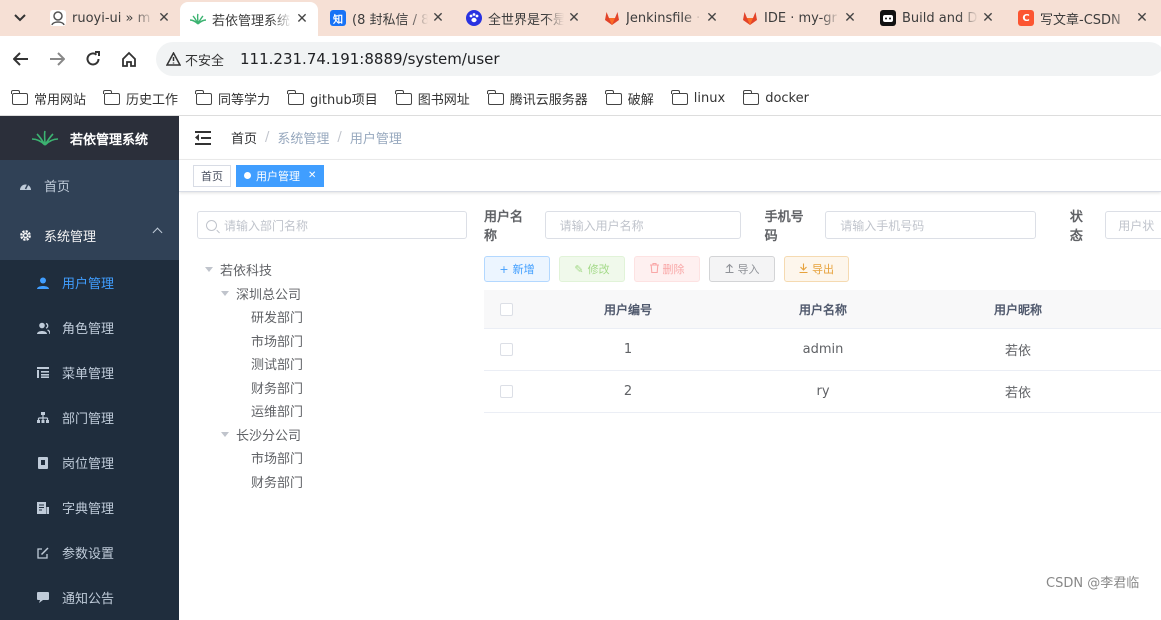 This screenshot has width=1161, height=620. What do you see at coordinates (57, 59) in the screenshot?
I see `forward-button` at bounding box center [57, 59].